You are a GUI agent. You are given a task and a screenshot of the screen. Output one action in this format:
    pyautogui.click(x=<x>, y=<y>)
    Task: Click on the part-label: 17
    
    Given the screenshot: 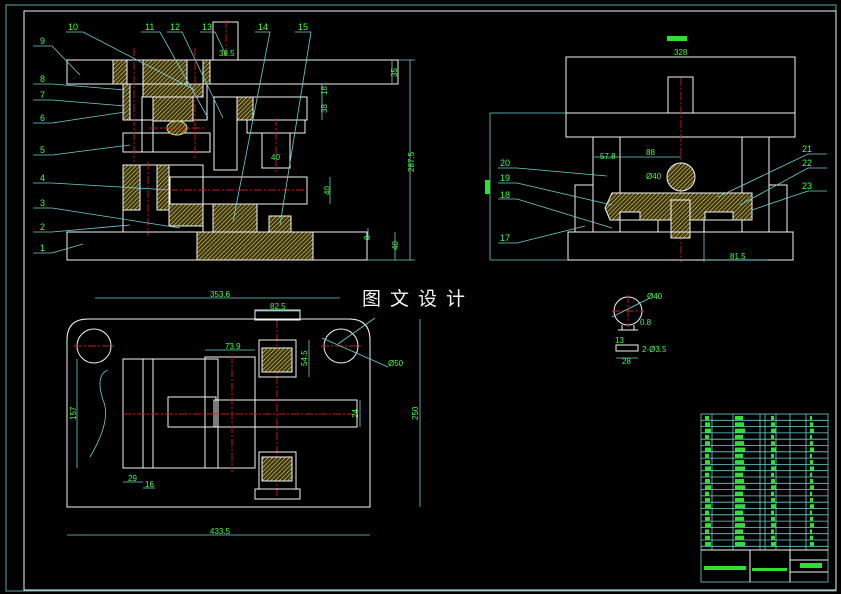 What is the action you would take?
    pyautogui.click(x=505, y=238)
    